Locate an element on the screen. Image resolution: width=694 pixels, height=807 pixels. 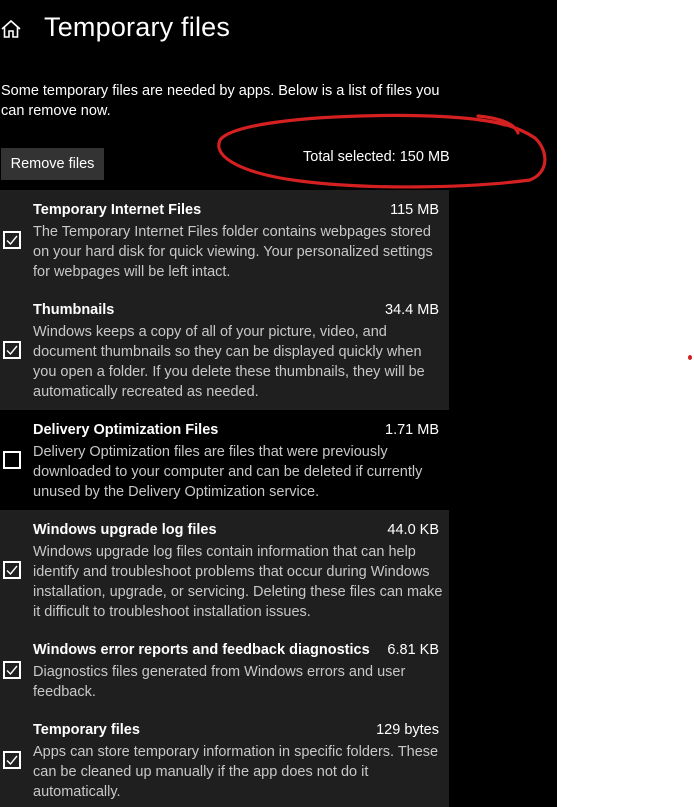
item-size: 44.0 KB is located at coordinates (413, 530).